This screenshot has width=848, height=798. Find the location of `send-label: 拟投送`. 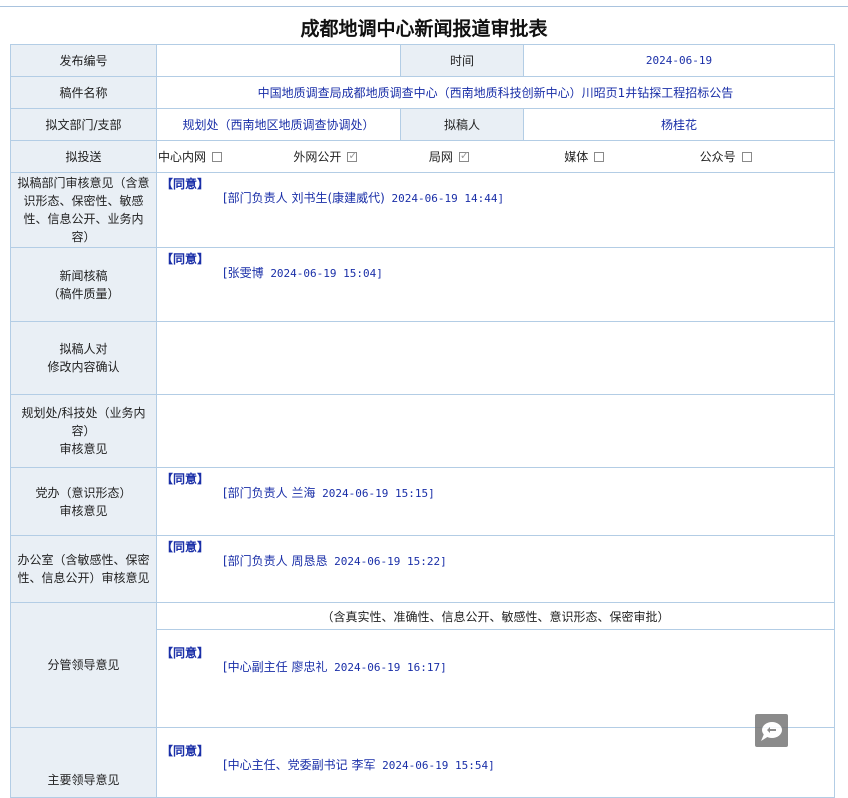

send-label: 拟投送 is located at coordinates (83, 156).